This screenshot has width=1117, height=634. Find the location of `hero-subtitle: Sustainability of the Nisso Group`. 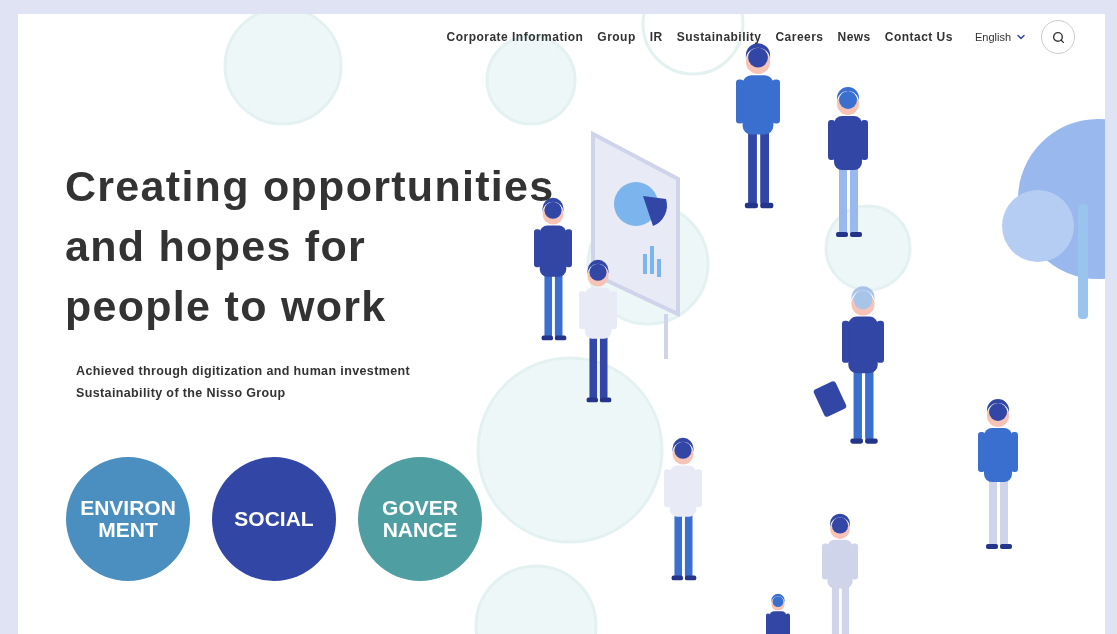

hero-subtitle: Sustainability of the Nisso Group is located at coordinates (181, 393).